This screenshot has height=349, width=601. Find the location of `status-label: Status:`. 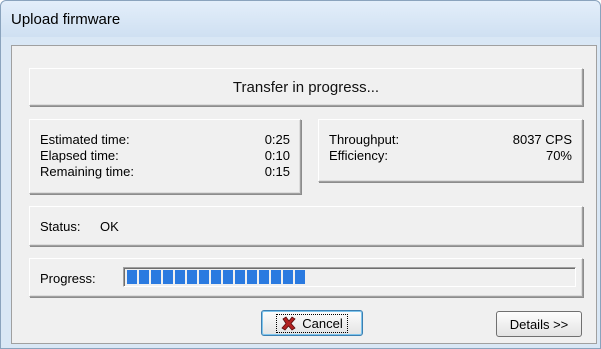

status-label: Status: is located at coordinates (60, 226).